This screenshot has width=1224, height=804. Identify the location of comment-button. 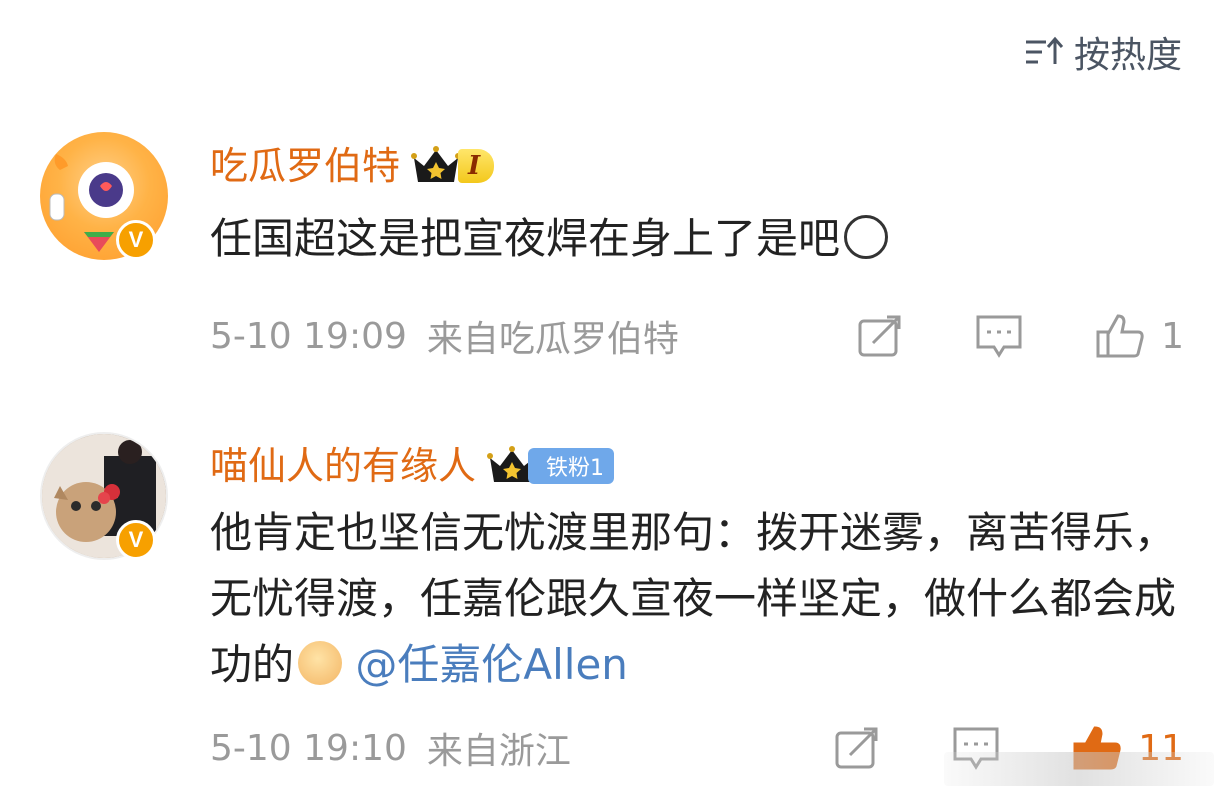
(999, 336).